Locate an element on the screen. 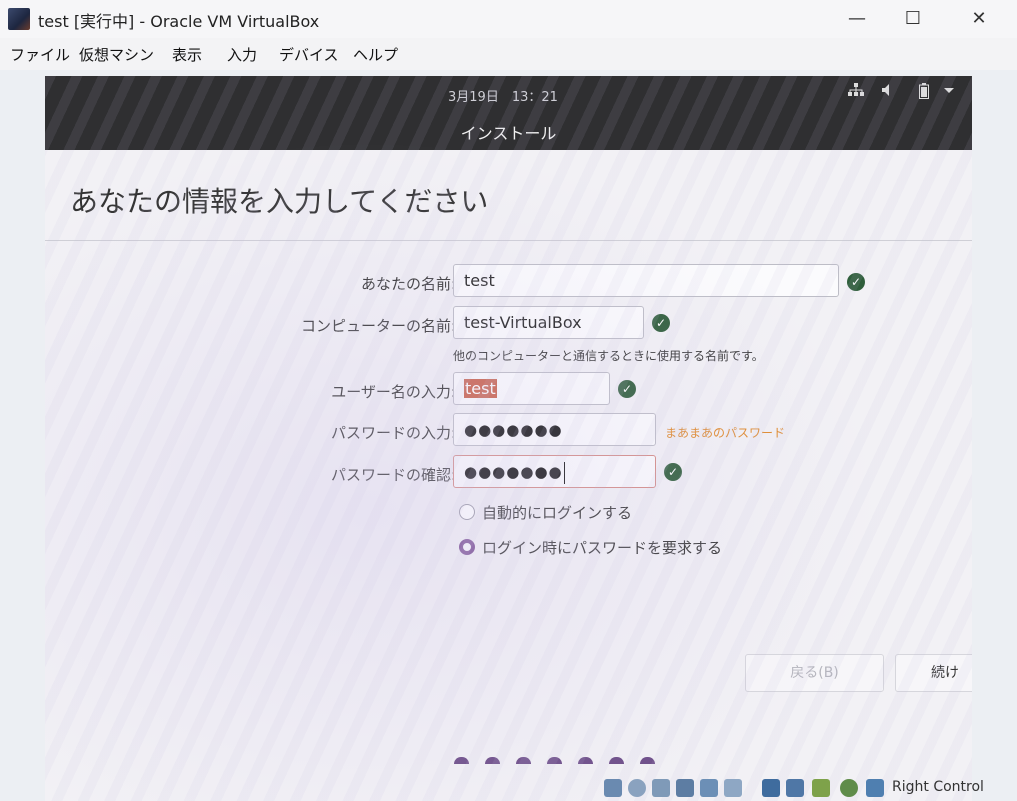 The width and height of the screenshot is (1017, 801). password-strength: まあまあのパスワード is located at coordinates (725, 433).